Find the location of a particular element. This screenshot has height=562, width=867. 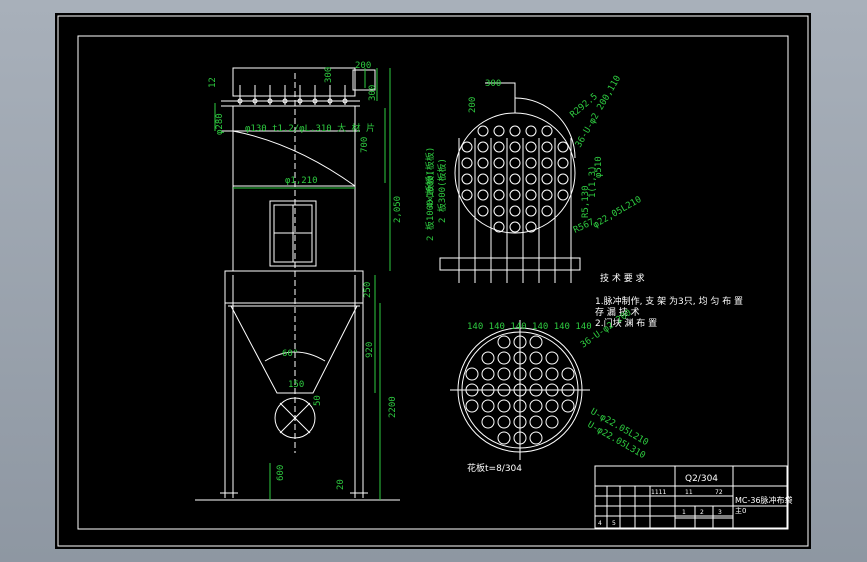

plan-view-top is located at coordinates (510, 182).